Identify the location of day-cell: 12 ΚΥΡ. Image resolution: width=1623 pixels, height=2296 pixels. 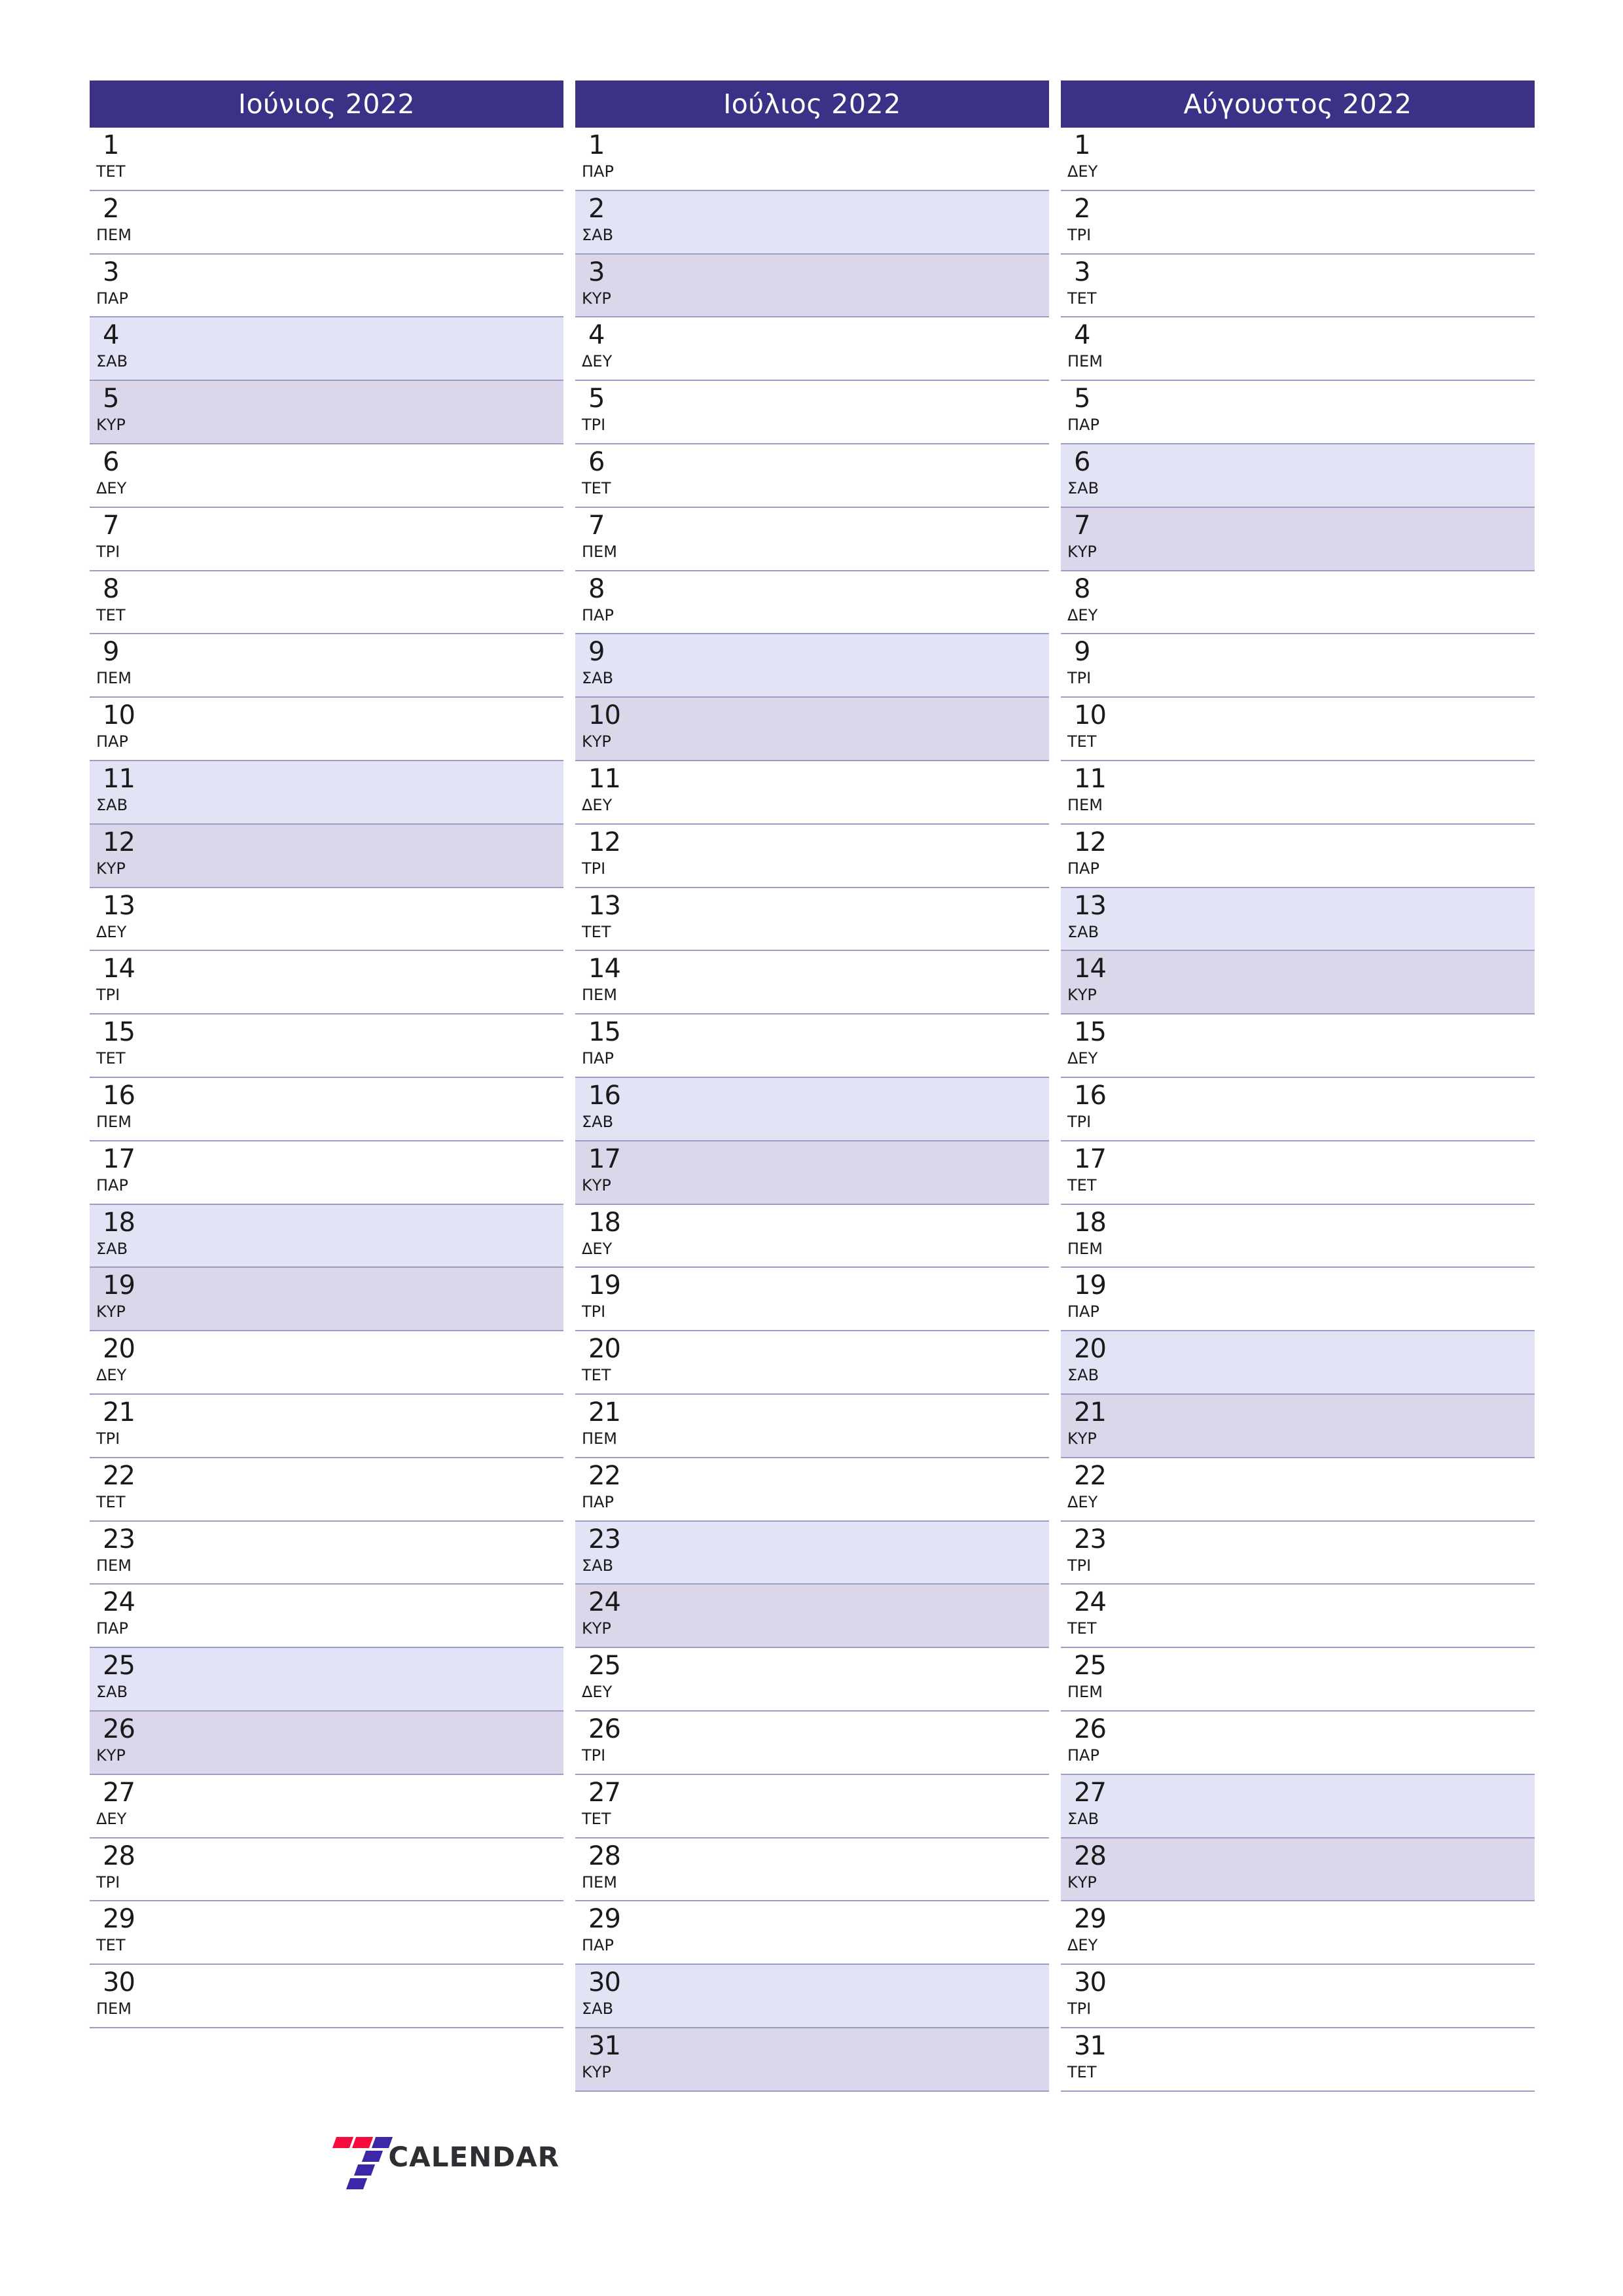
(326, 856).